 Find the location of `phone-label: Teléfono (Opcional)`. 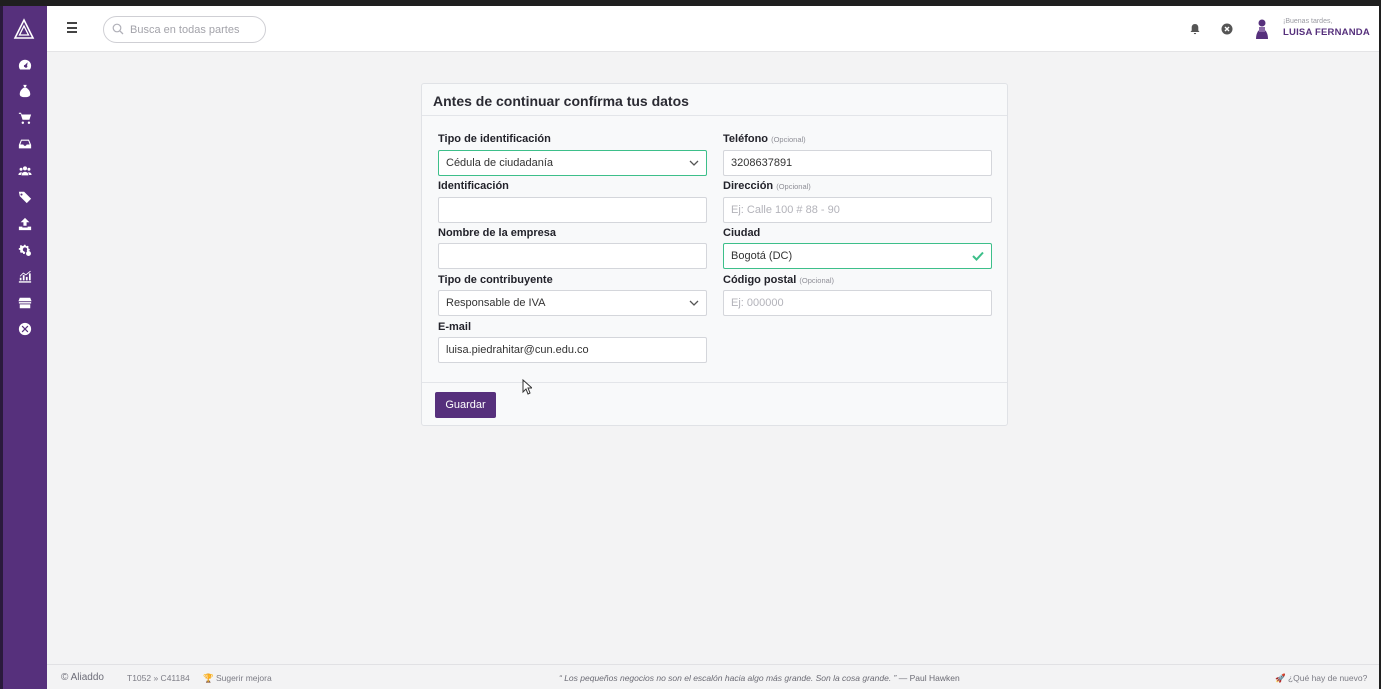

phone-label: Teléfono (Opcional) is located at coordinates (764, 139).